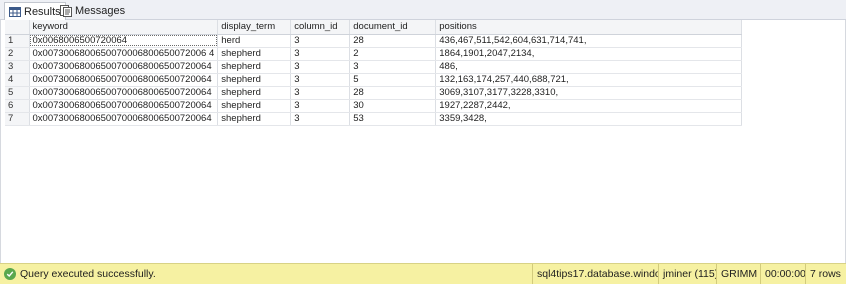 This screenshot has height=284, width=846. I want to click on cell-positions: 436,467,511,542,604,631,714,741,, so click(589, 41).